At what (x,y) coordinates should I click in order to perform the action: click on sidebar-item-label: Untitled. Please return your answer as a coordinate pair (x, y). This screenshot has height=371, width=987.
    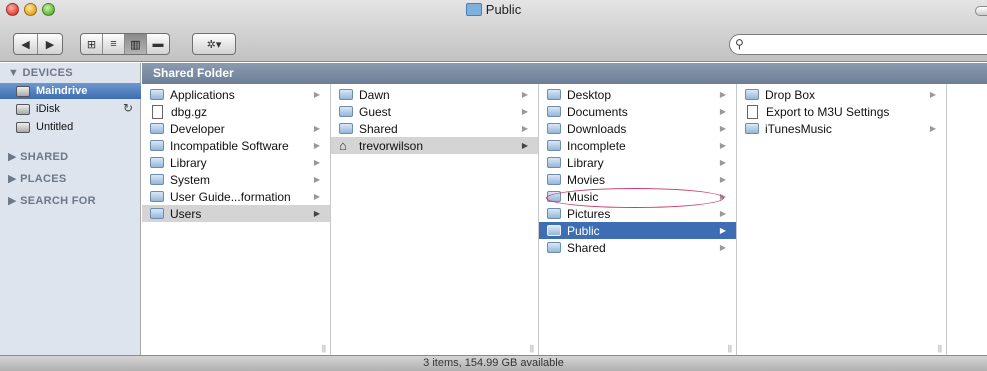
    Looking at the image, I should click on (55, 127).